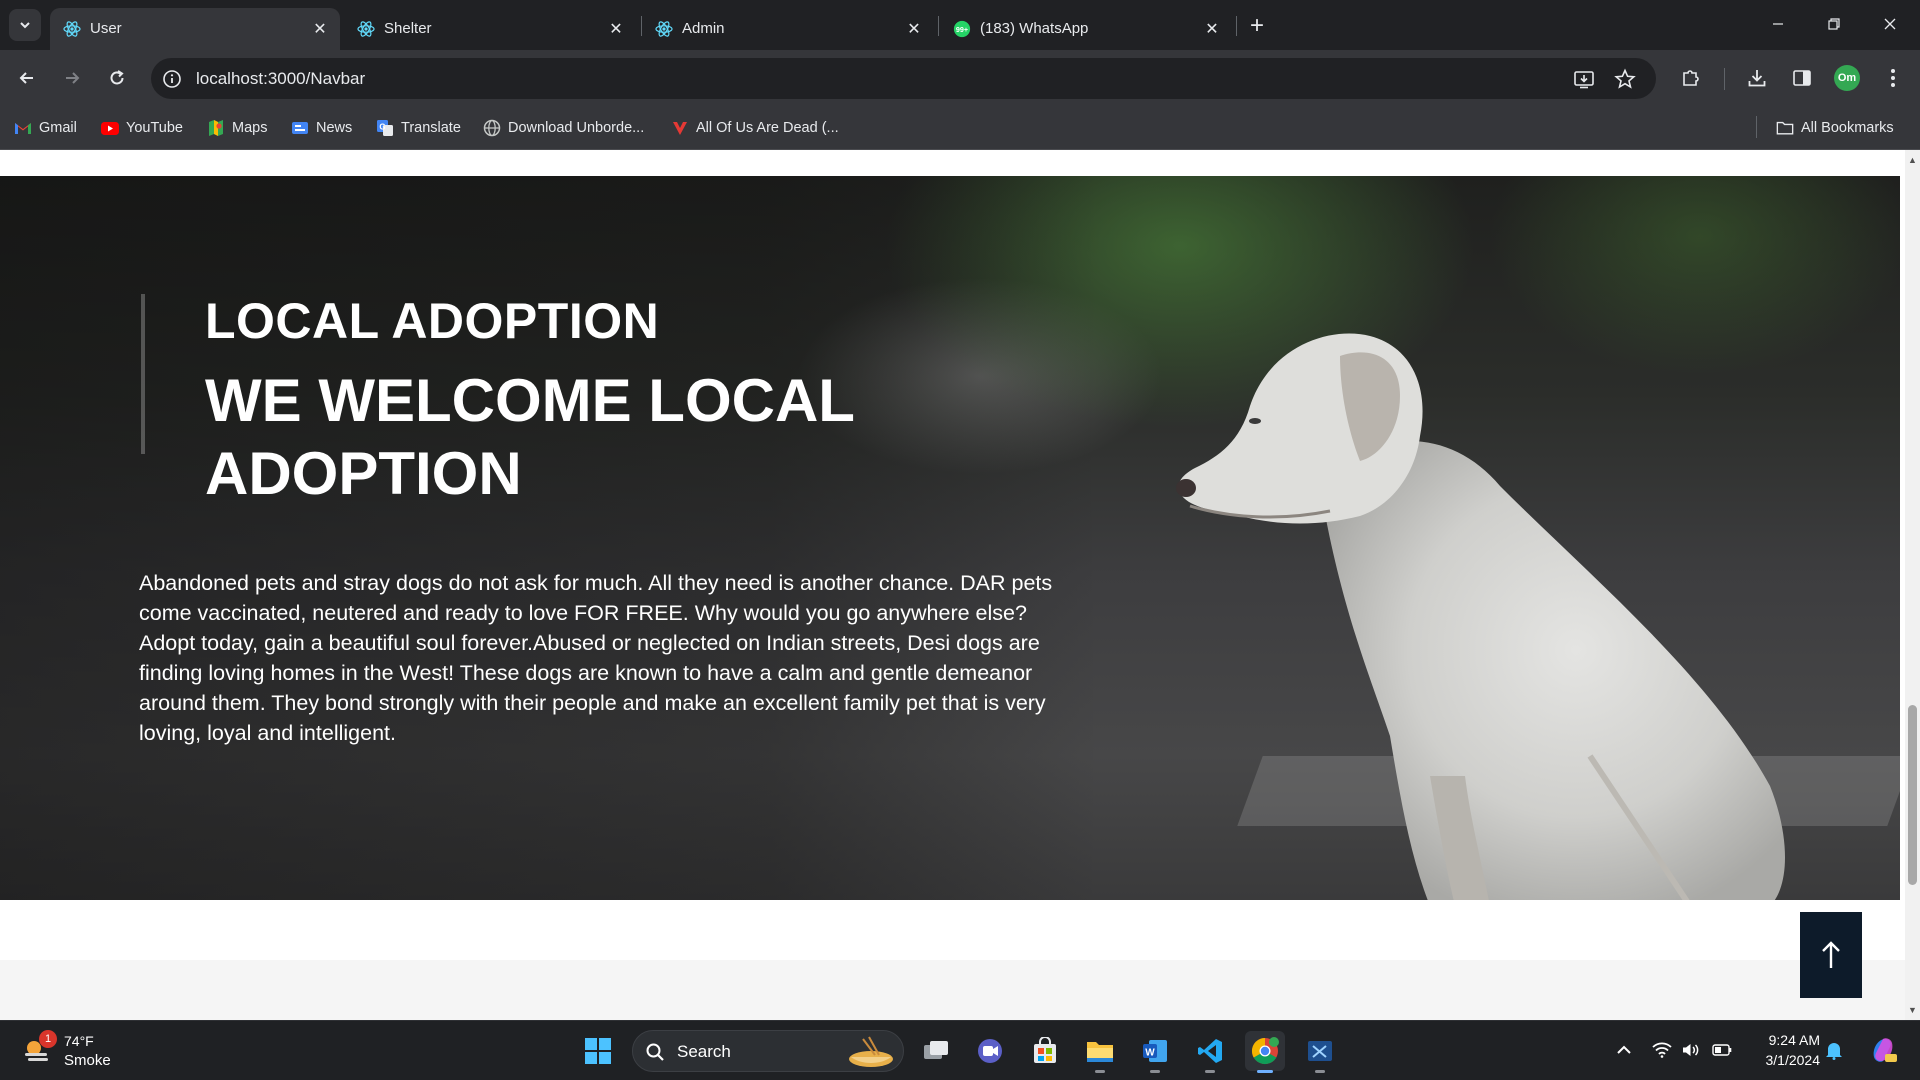 The image size is (1920, 1080). What do you see at coordinates (1912, 795) in the screenshot?
I see `scrollbar-thumb` at bounding box center [1912, 795].